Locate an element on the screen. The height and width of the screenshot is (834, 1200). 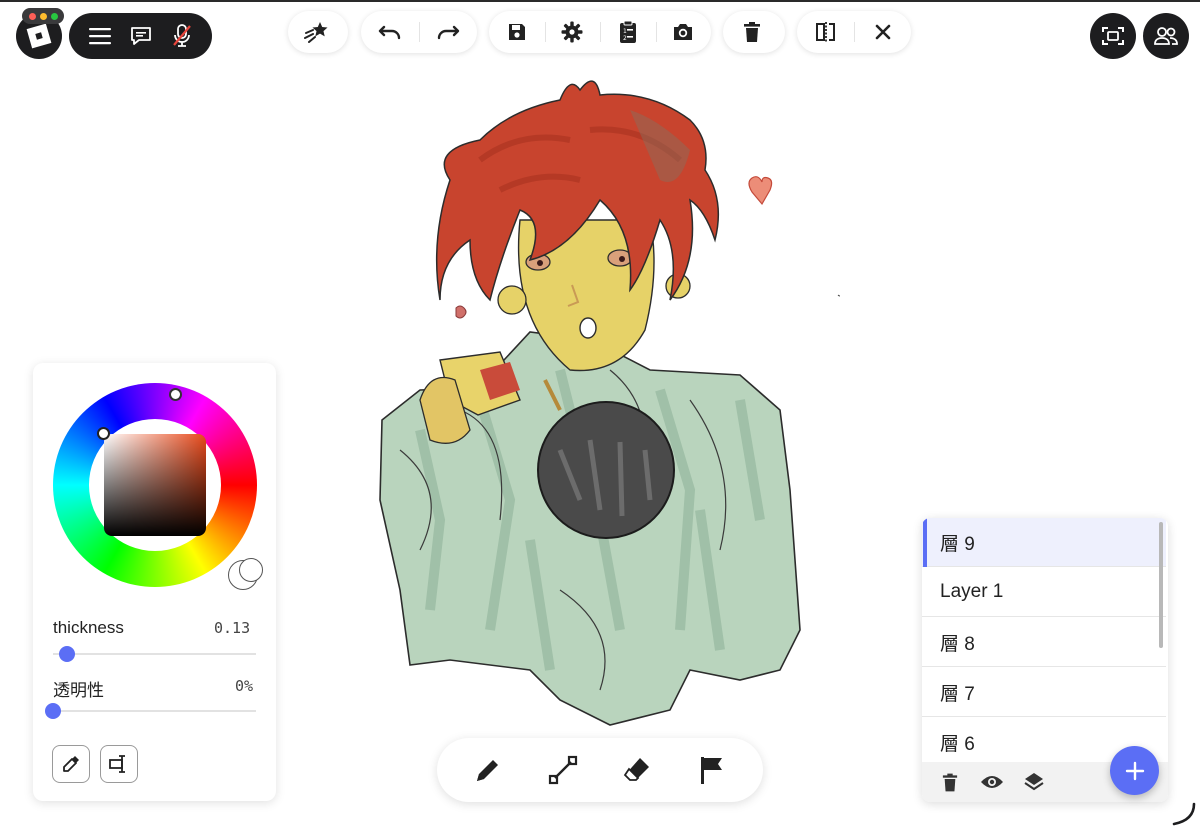
thickness-label: thickness is located at coordinates (88, 627).